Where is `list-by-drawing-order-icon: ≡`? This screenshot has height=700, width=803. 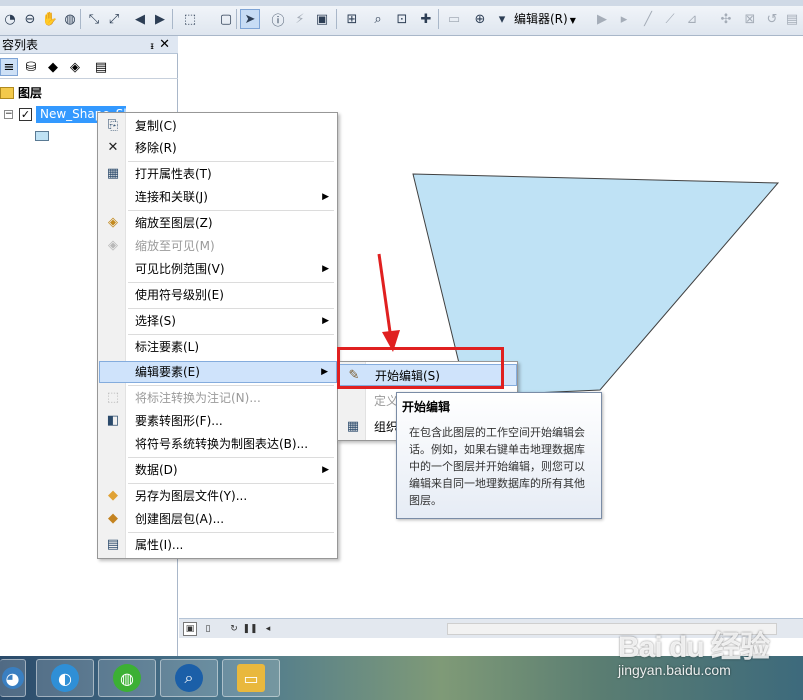
list-by-drawing-order-icon: ≡ is located at coordinates (9, 67).